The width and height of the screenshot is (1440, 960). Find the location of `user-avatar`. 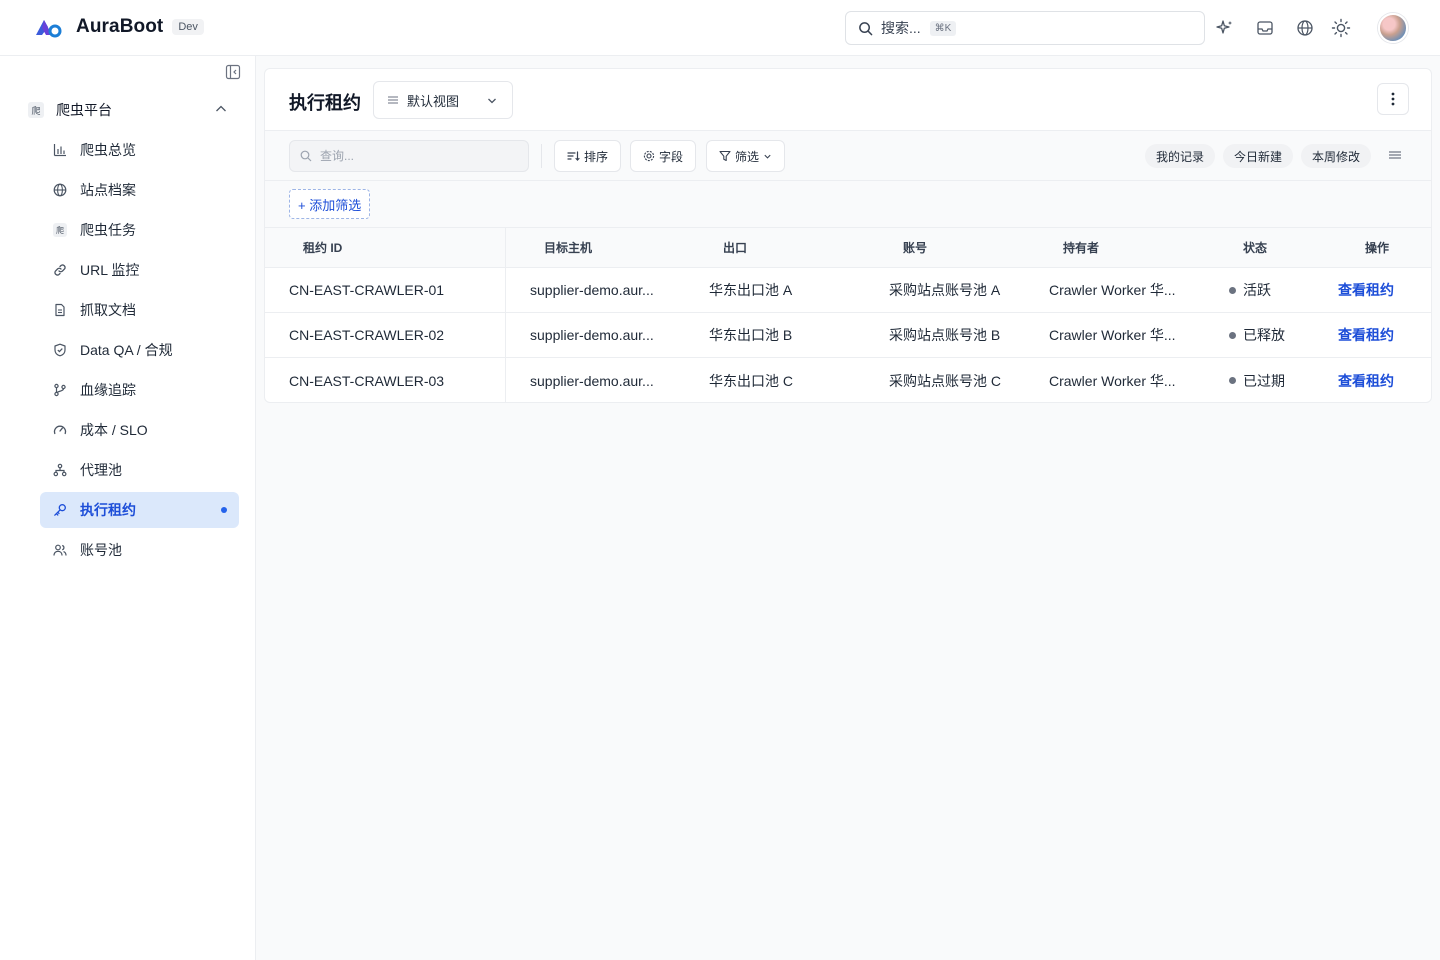

user-avatar is located at coordinates (1393, 28).